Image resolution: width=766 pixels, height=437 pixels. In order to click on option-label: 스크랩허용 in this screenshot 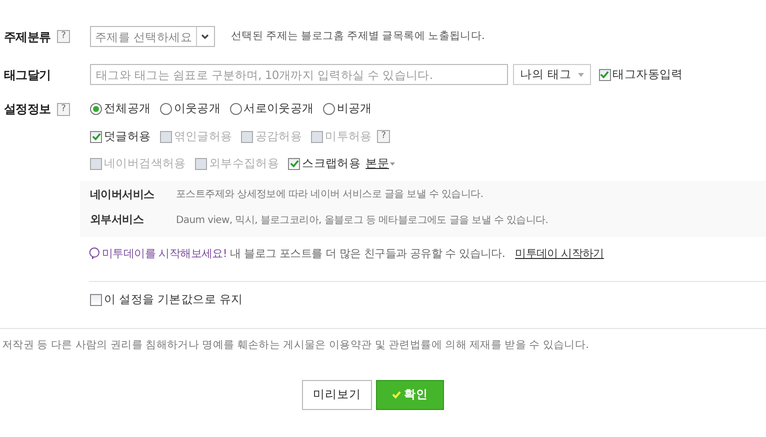, I will do `click(331, 163)`.